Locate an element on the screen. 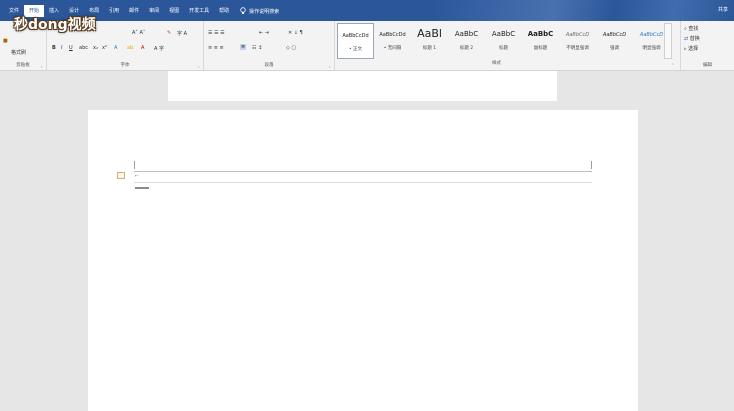 Image resolution: width=734 pixels, height=411 pixels. font-launcher-icon: ⌞ is located at coordinates (199, 65).